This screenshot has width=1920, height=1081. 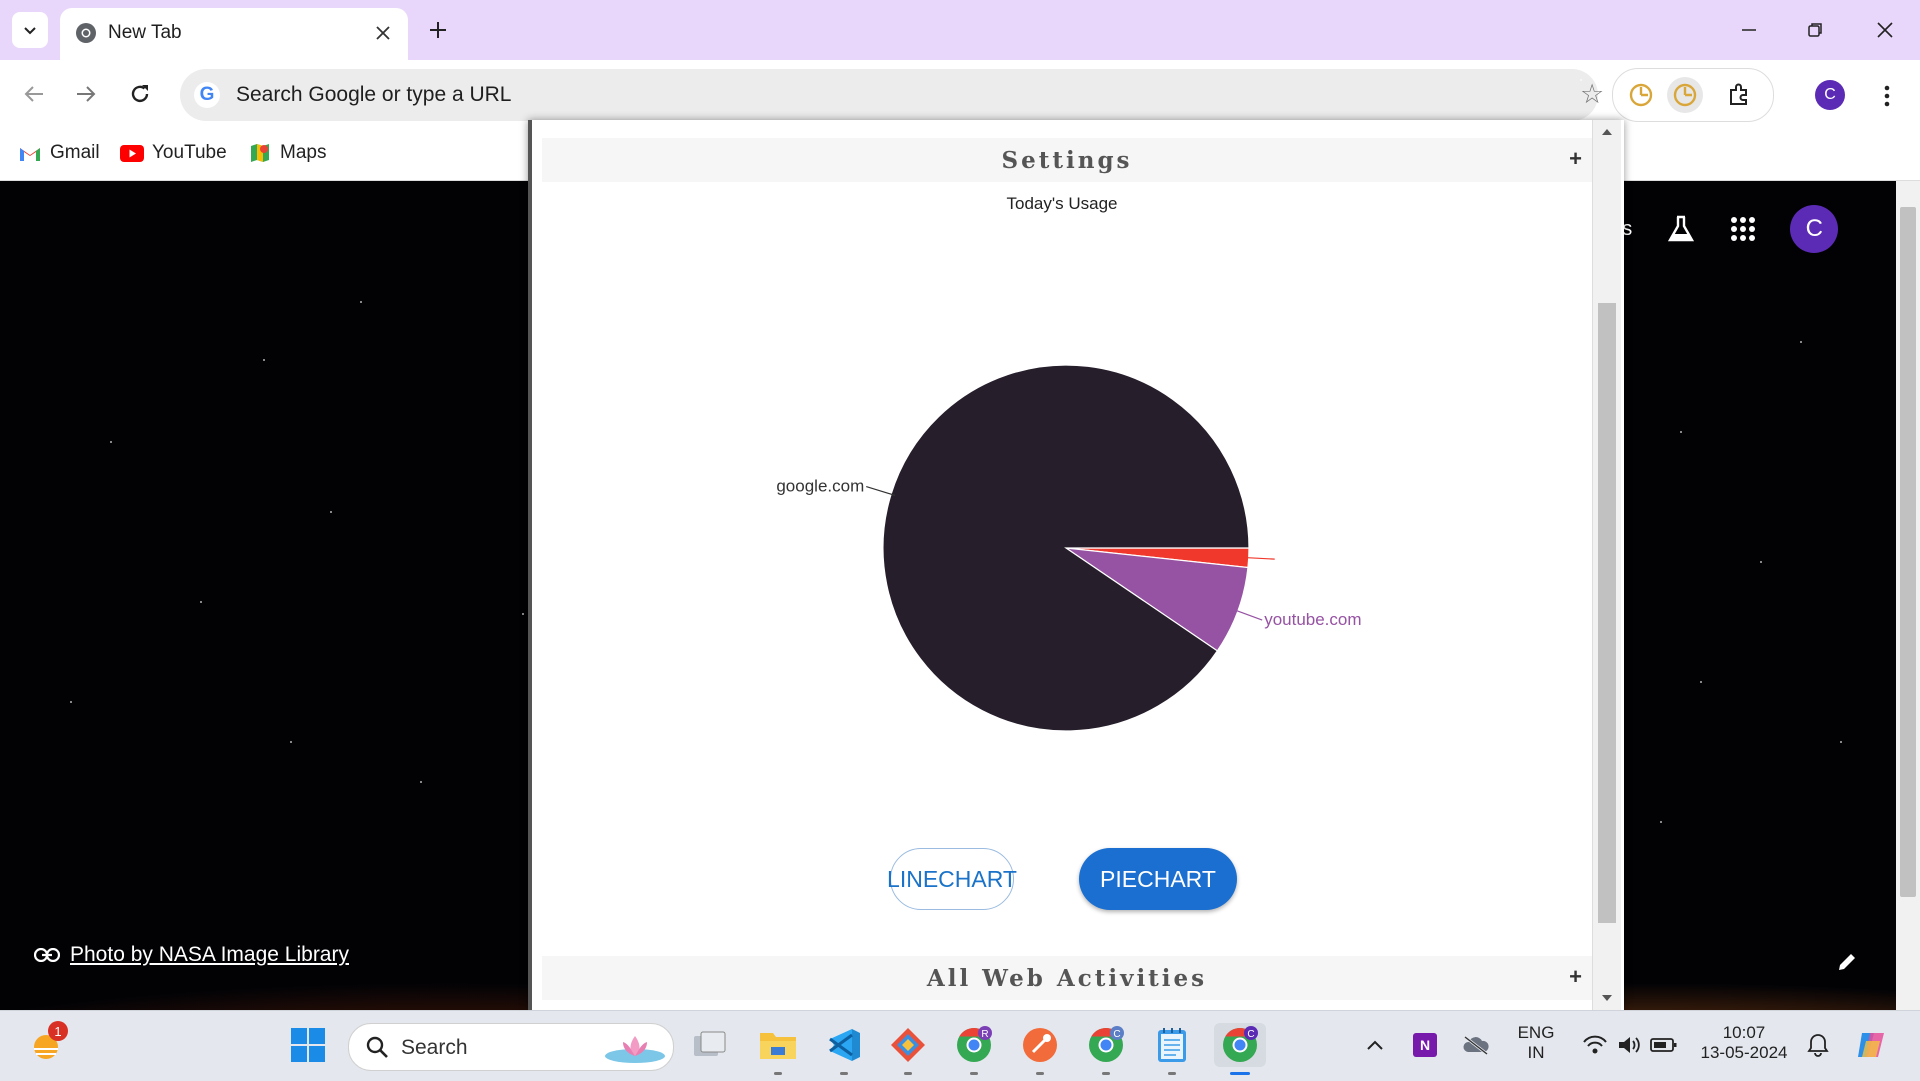 I want to click on close-icon, so click(x=1885, y=30).